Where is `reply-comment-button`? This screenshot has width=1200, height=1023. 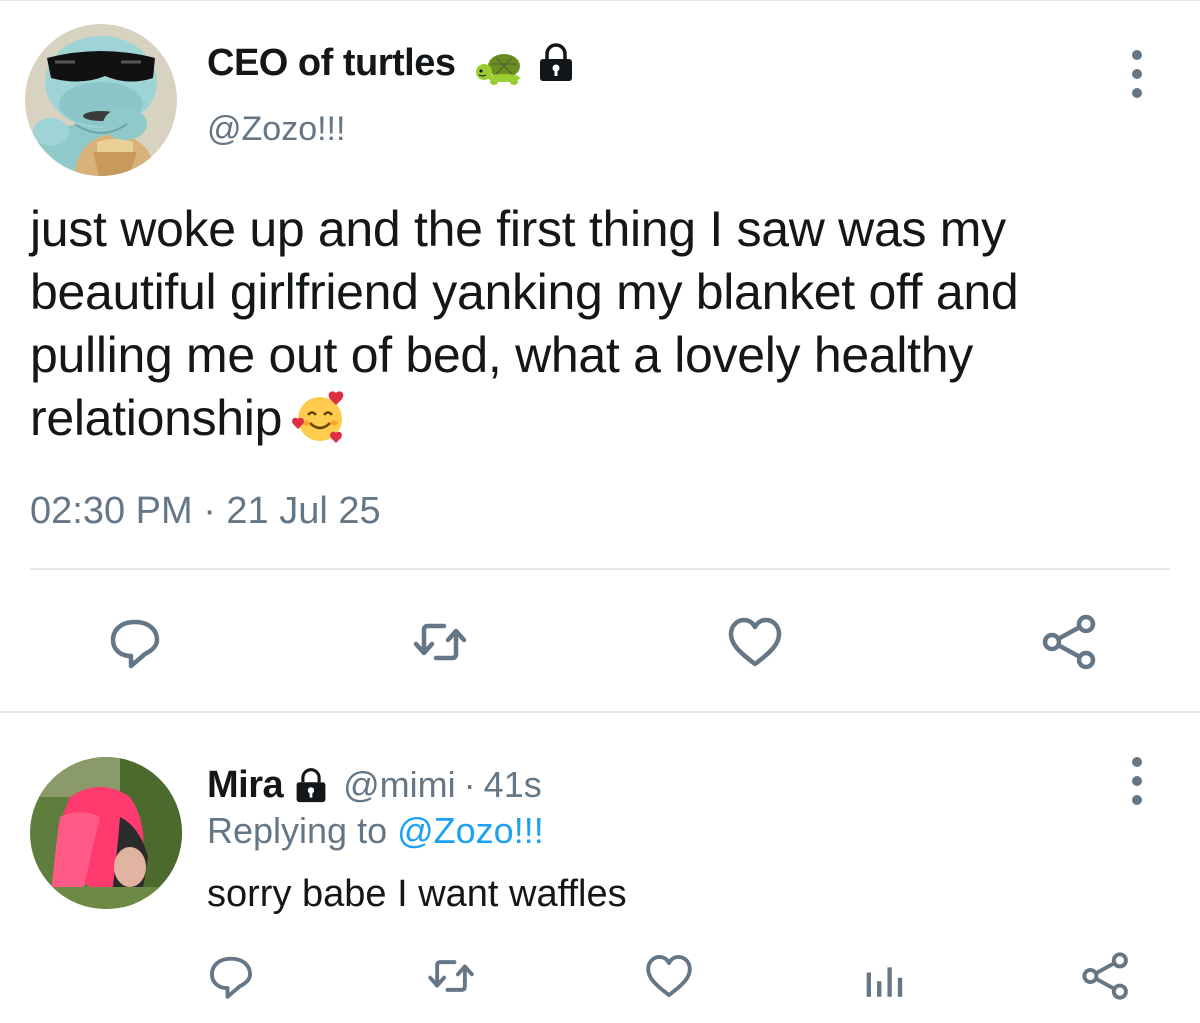
reply-comment-button is located at coordinates (231, 976).